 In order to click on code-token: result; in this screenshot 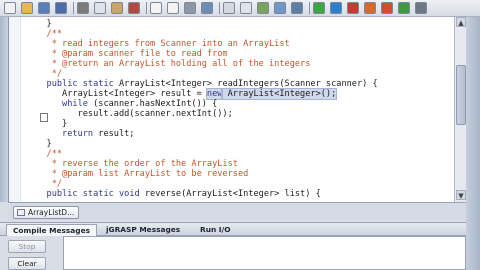, I will do `click(114, 134)`.